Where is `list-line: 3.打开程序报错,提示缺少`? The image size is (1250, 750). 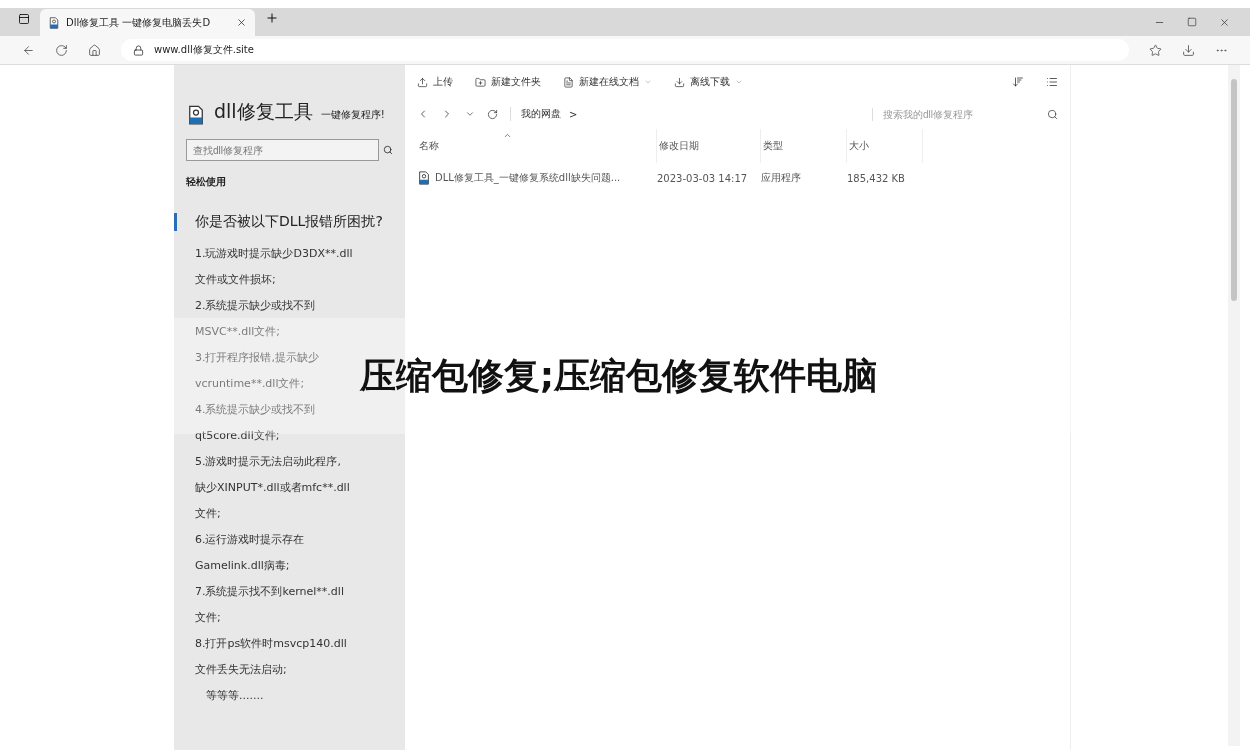 list-line: 3.打开程序报错,提示缺少 is located at coordinates (257, 358).